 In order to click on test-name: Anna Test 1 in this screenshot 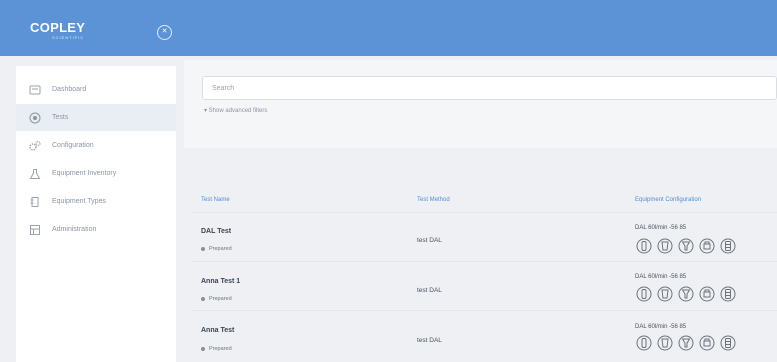, I will do `click(220, 281)`.